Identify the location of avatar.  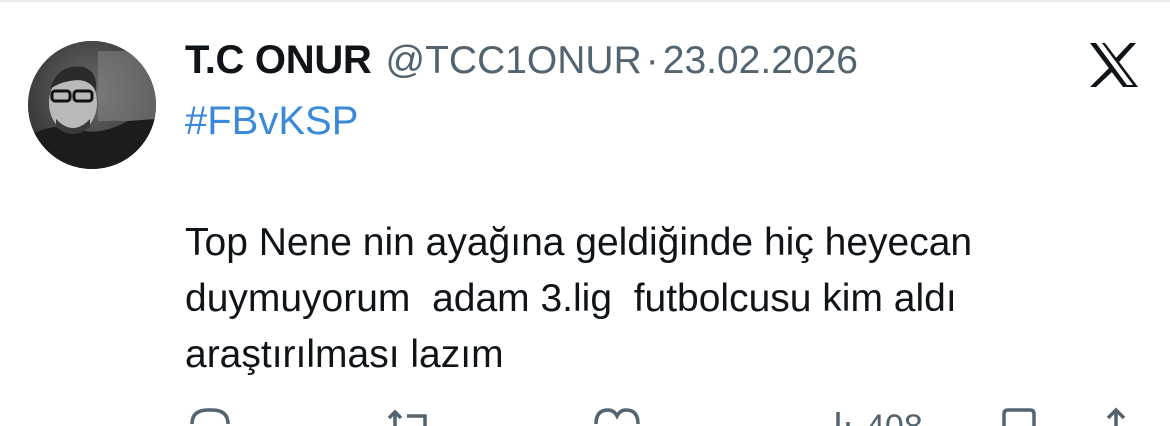
(92, 105).